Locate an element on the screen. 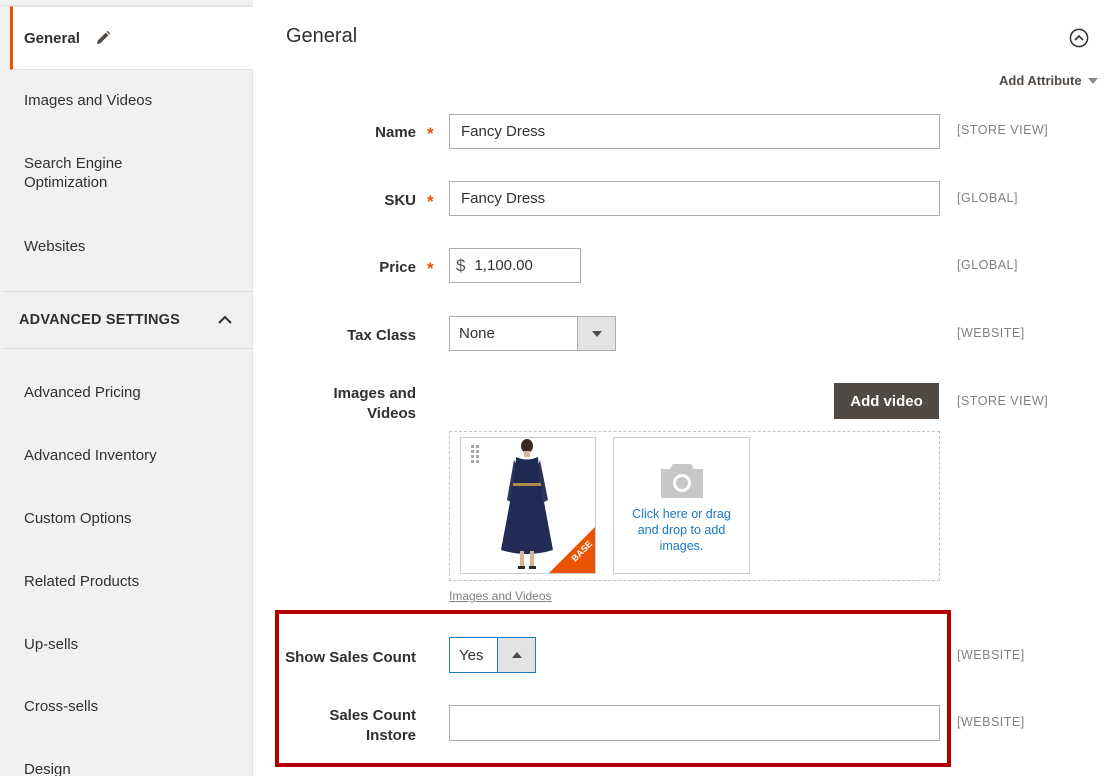 The height and width of the screenshot is (776, 1120). sidebar-item-images-videos: Images and Videos is located at coordinates (128, 100).